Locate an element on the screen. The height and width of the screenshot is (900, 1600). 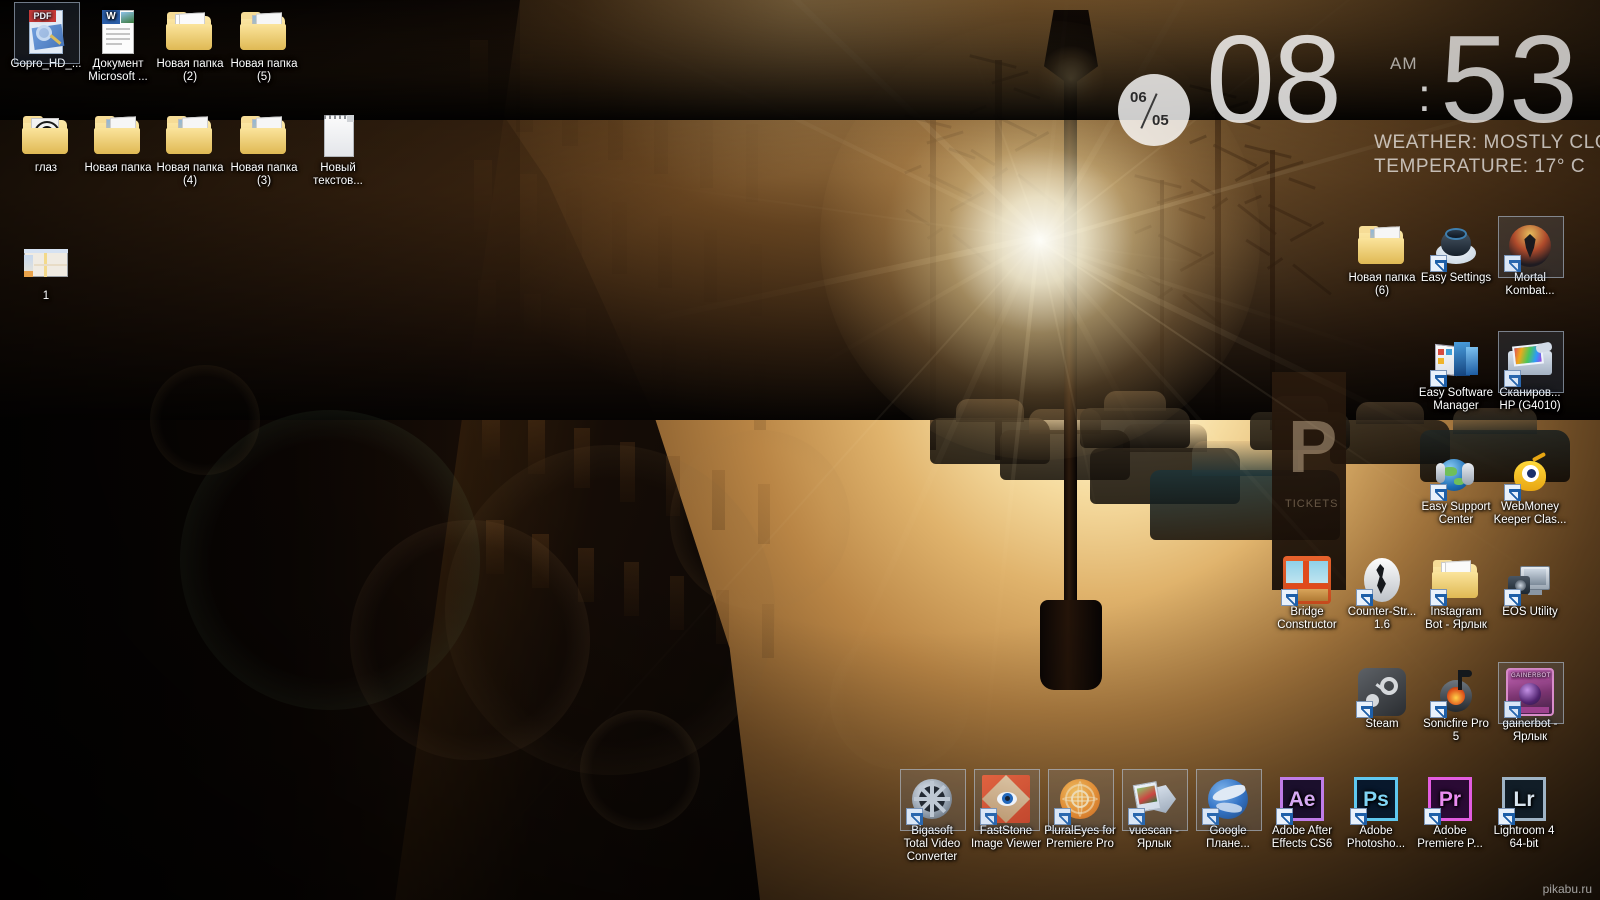
desktop-icon-vuescan: vuescan - Ярлык is located at coordinates (1154, 810).